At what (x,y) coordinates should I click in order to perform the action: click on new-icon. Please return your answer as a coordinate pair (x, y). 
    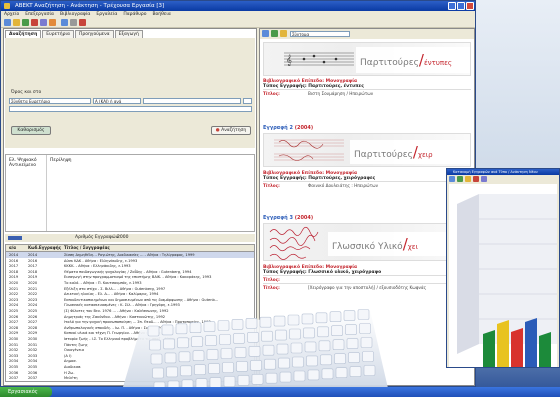
    Looking at the image, I should click on (7, 22).